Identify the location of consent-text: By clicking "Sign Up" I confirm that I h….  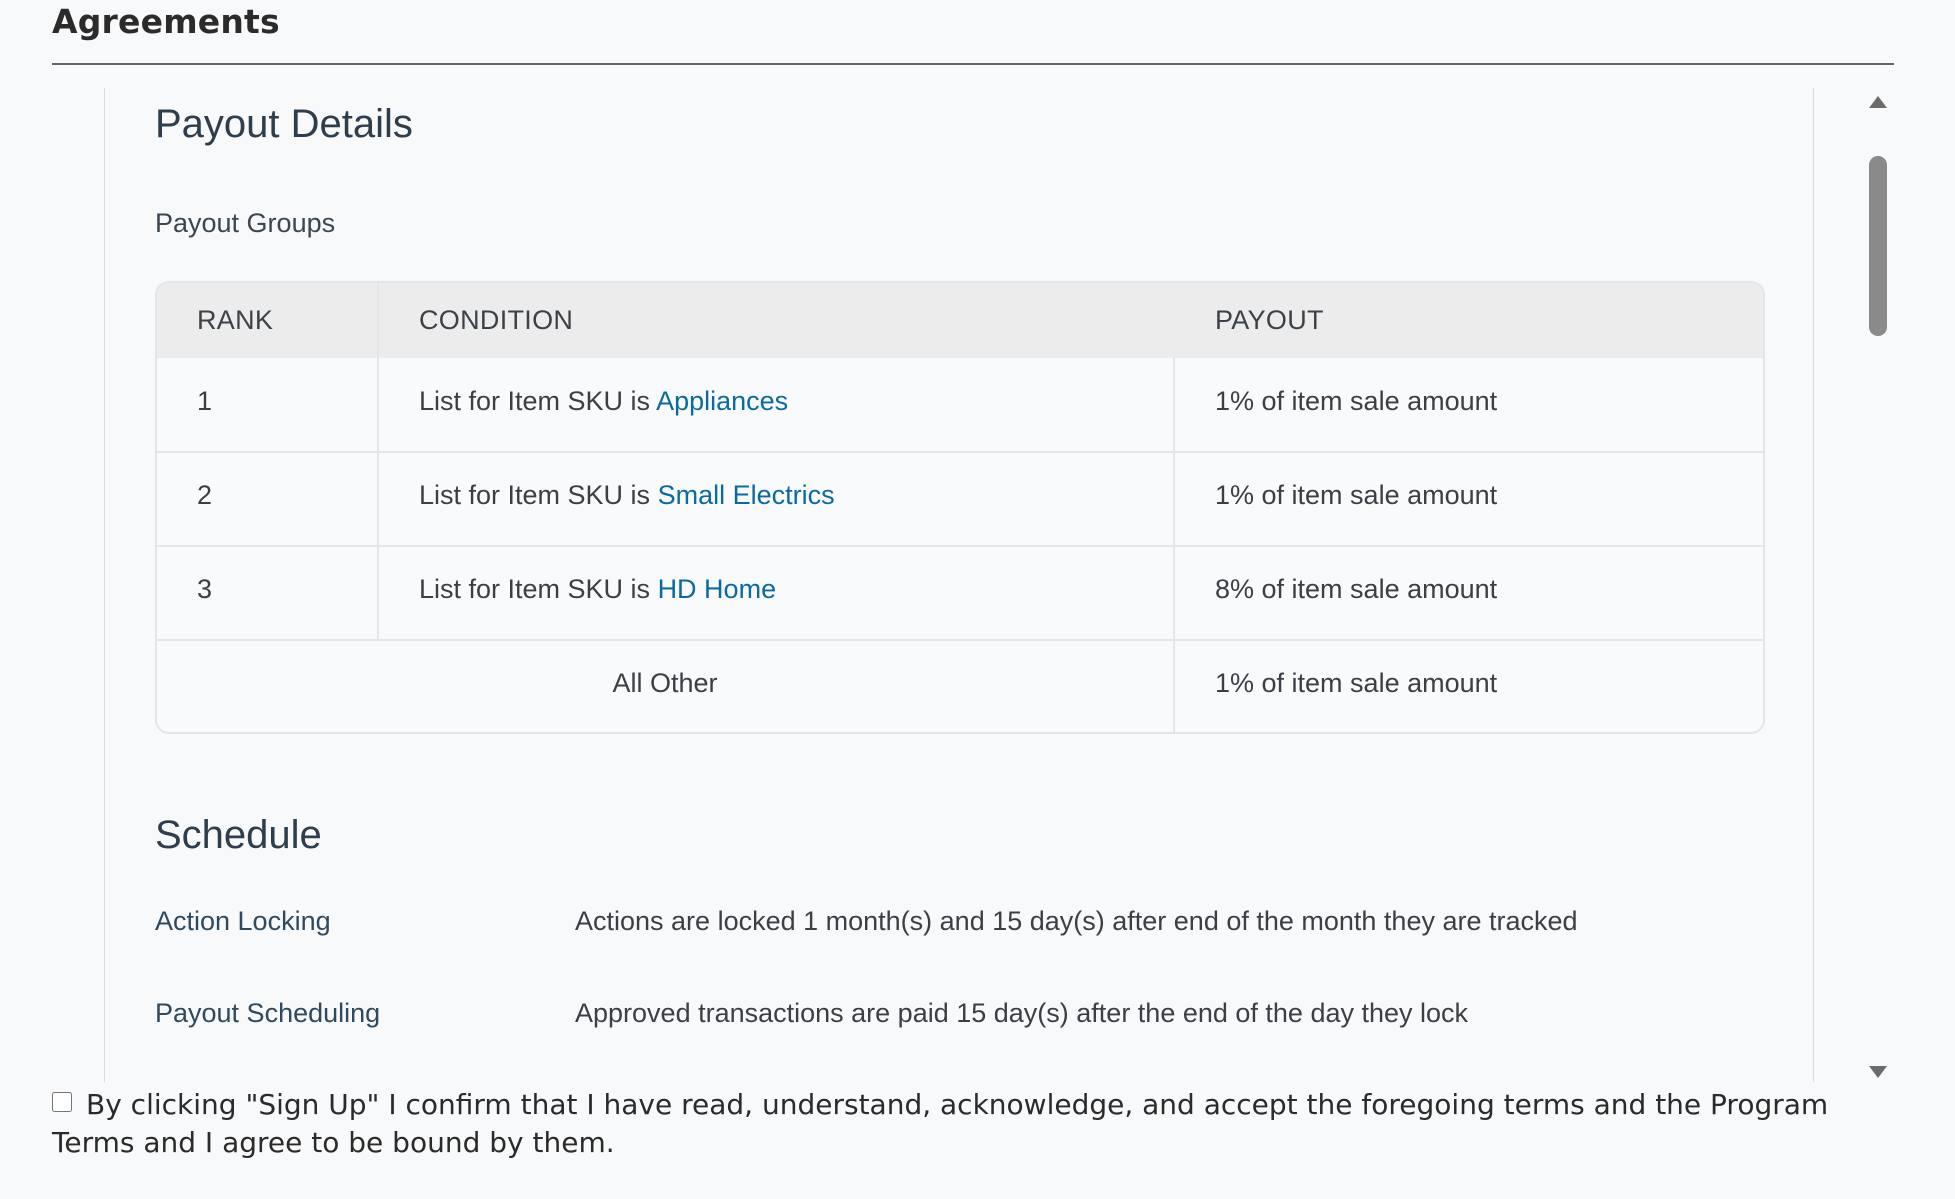
(940, 1123).